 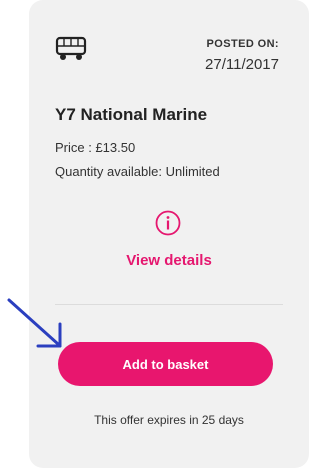 What do you see at coordinates (169, 420) in the screenshot?
I see `offer-expiry-text: This offer expires in 25 days` at bounding box center [169, 420].